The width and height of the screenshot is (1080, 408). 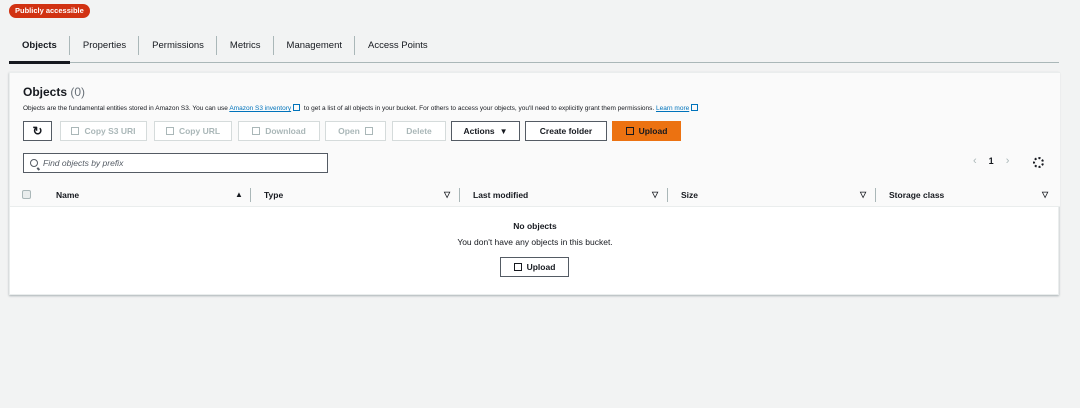 I want to click on s3-inventory-link: Amazon S3 inventory, so click(x=260, y=108).